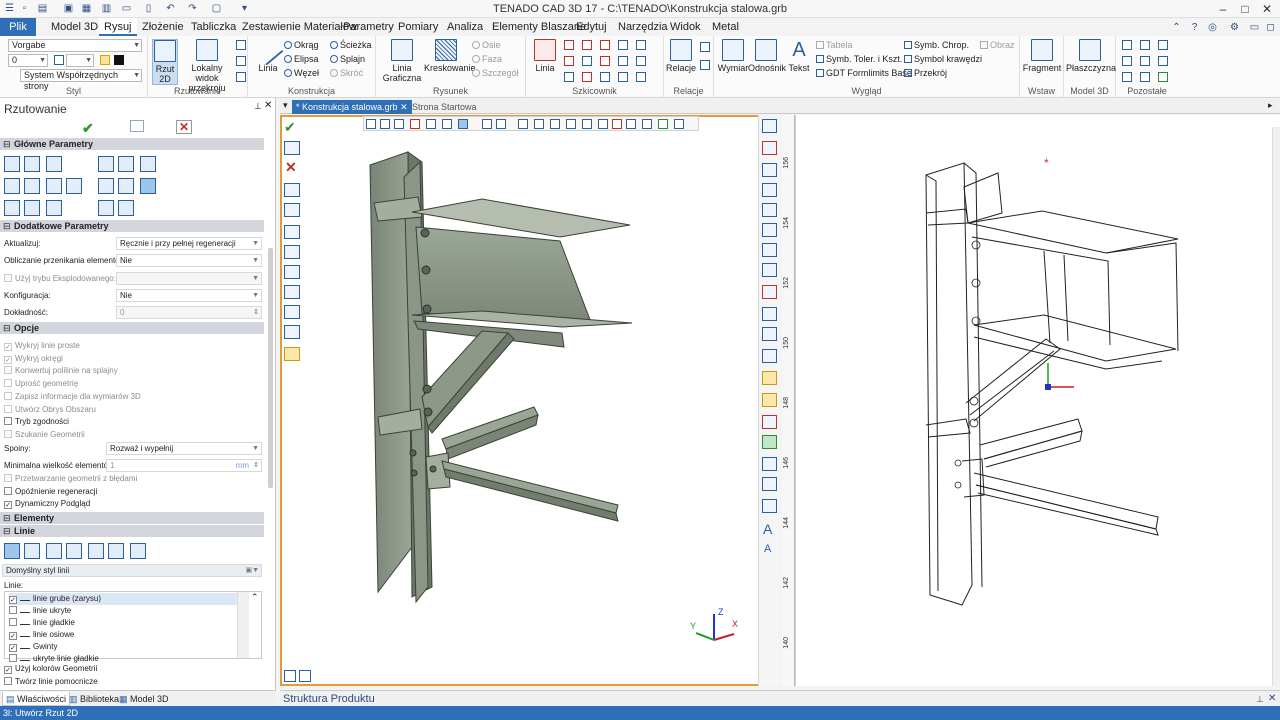  Describe the element at coordinates (54, 186) in the screenshot. I see `view-bottom-icon` at that location.